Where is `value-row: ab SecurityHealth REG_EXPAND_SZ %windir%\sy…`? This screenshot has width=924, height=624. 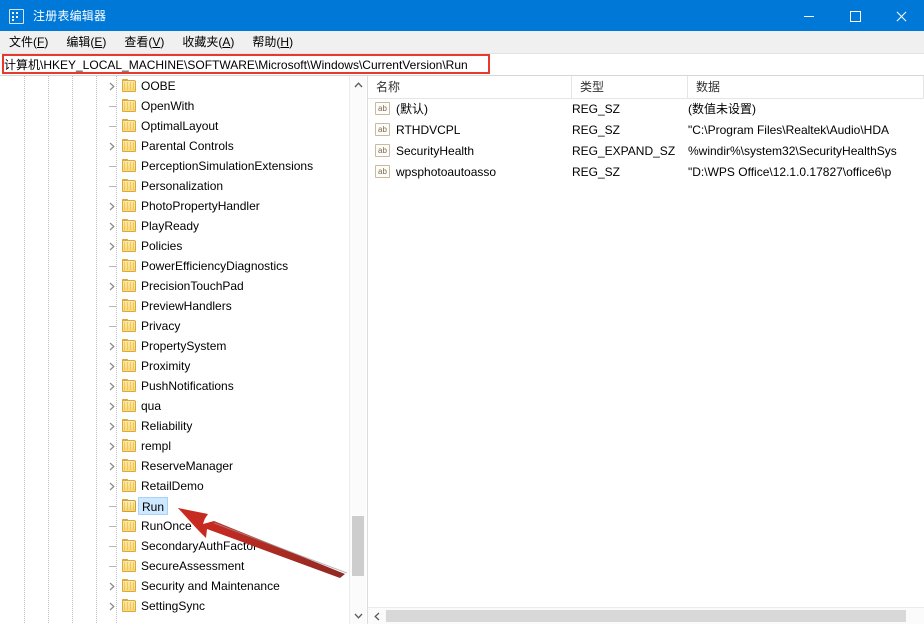 value-row: ab SecurityHealth REG_EXPAND_SZ %windir%\sy… is located at coordinates (646, 150).